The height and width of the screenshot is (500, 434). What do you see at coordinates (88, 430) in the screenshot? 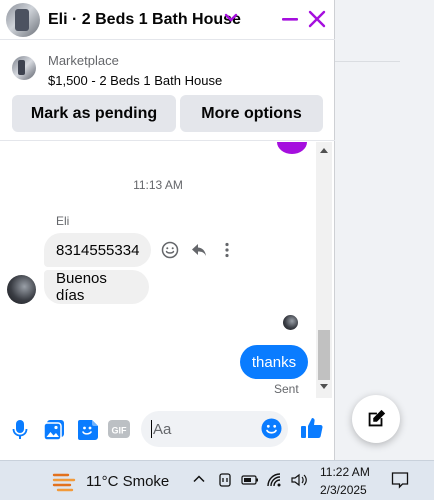
I see `sticker-icon` at bounding box center [88, 430].